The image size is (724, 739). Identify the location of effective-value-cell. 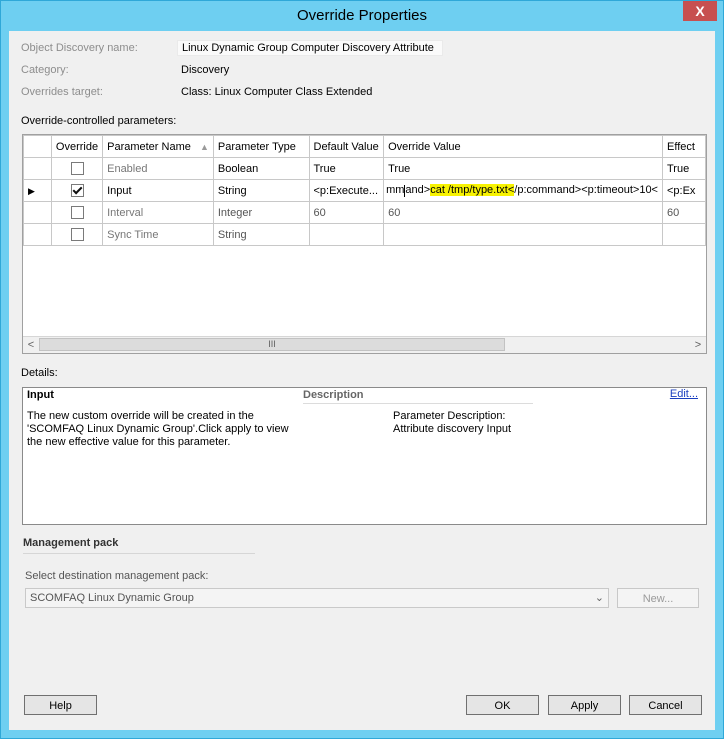
(684, 234).